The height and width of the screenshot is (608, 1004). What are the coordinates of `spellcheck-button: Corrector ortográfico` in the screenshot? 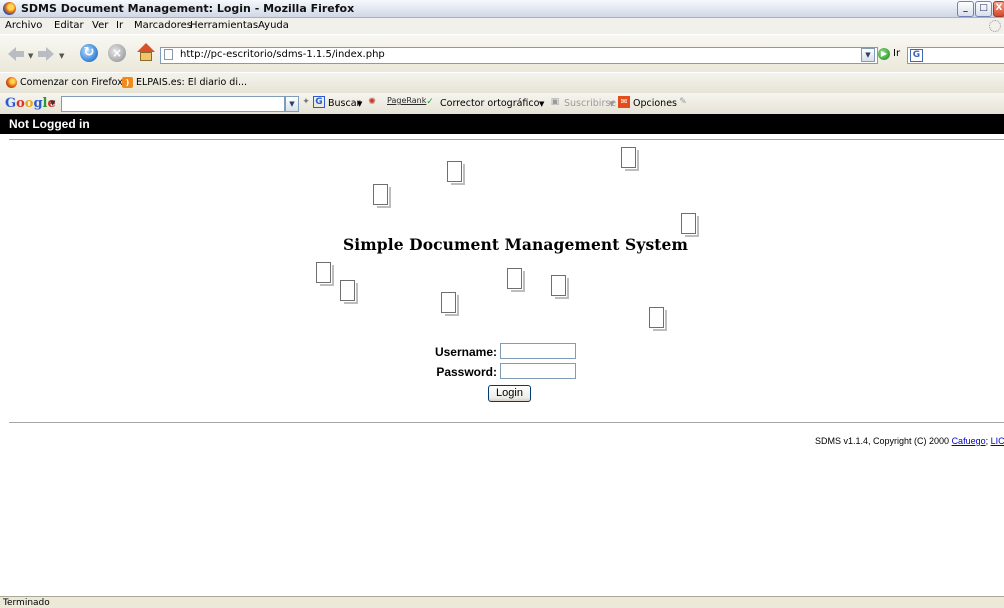 It's located at (489, 103).